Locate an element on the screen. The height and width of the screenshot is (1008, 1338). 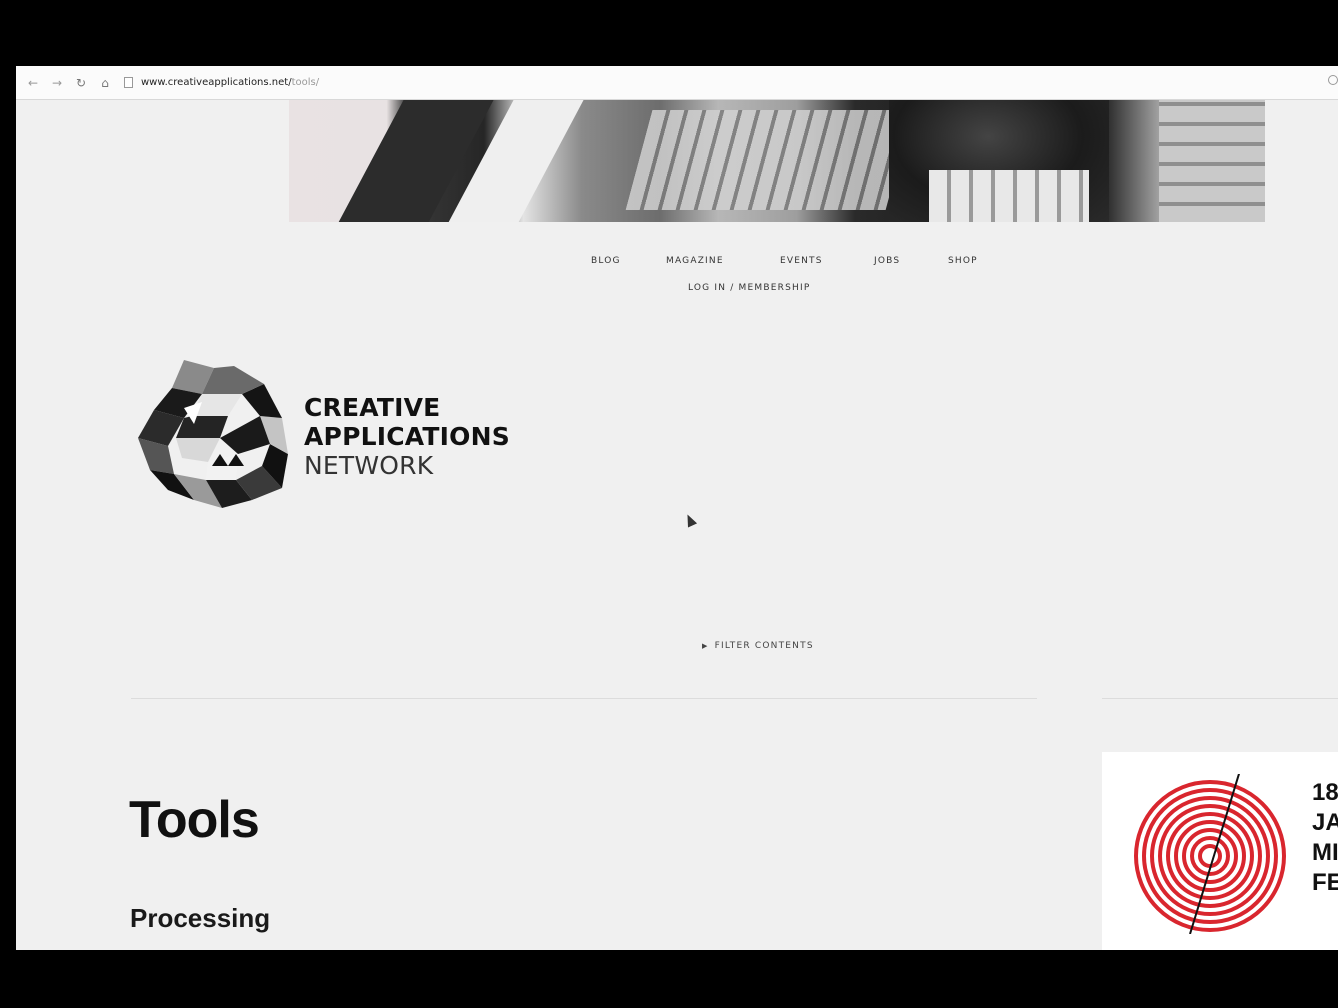
main-nav: BLOG MAGAZINE EVENTS JOBS SHOP is located at coordinates (677, 266).